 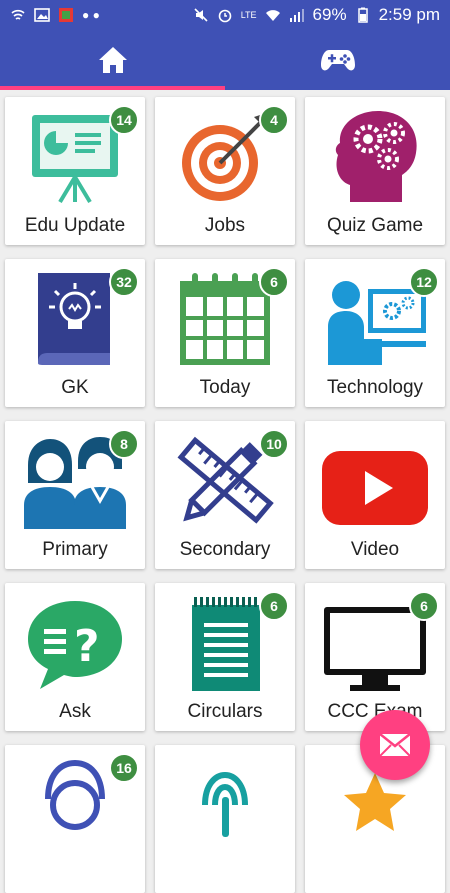 What do you see at coordinates (112, 88) in the screenshot?
I see `active-tab-indicator` at bounding box center [112, 88].